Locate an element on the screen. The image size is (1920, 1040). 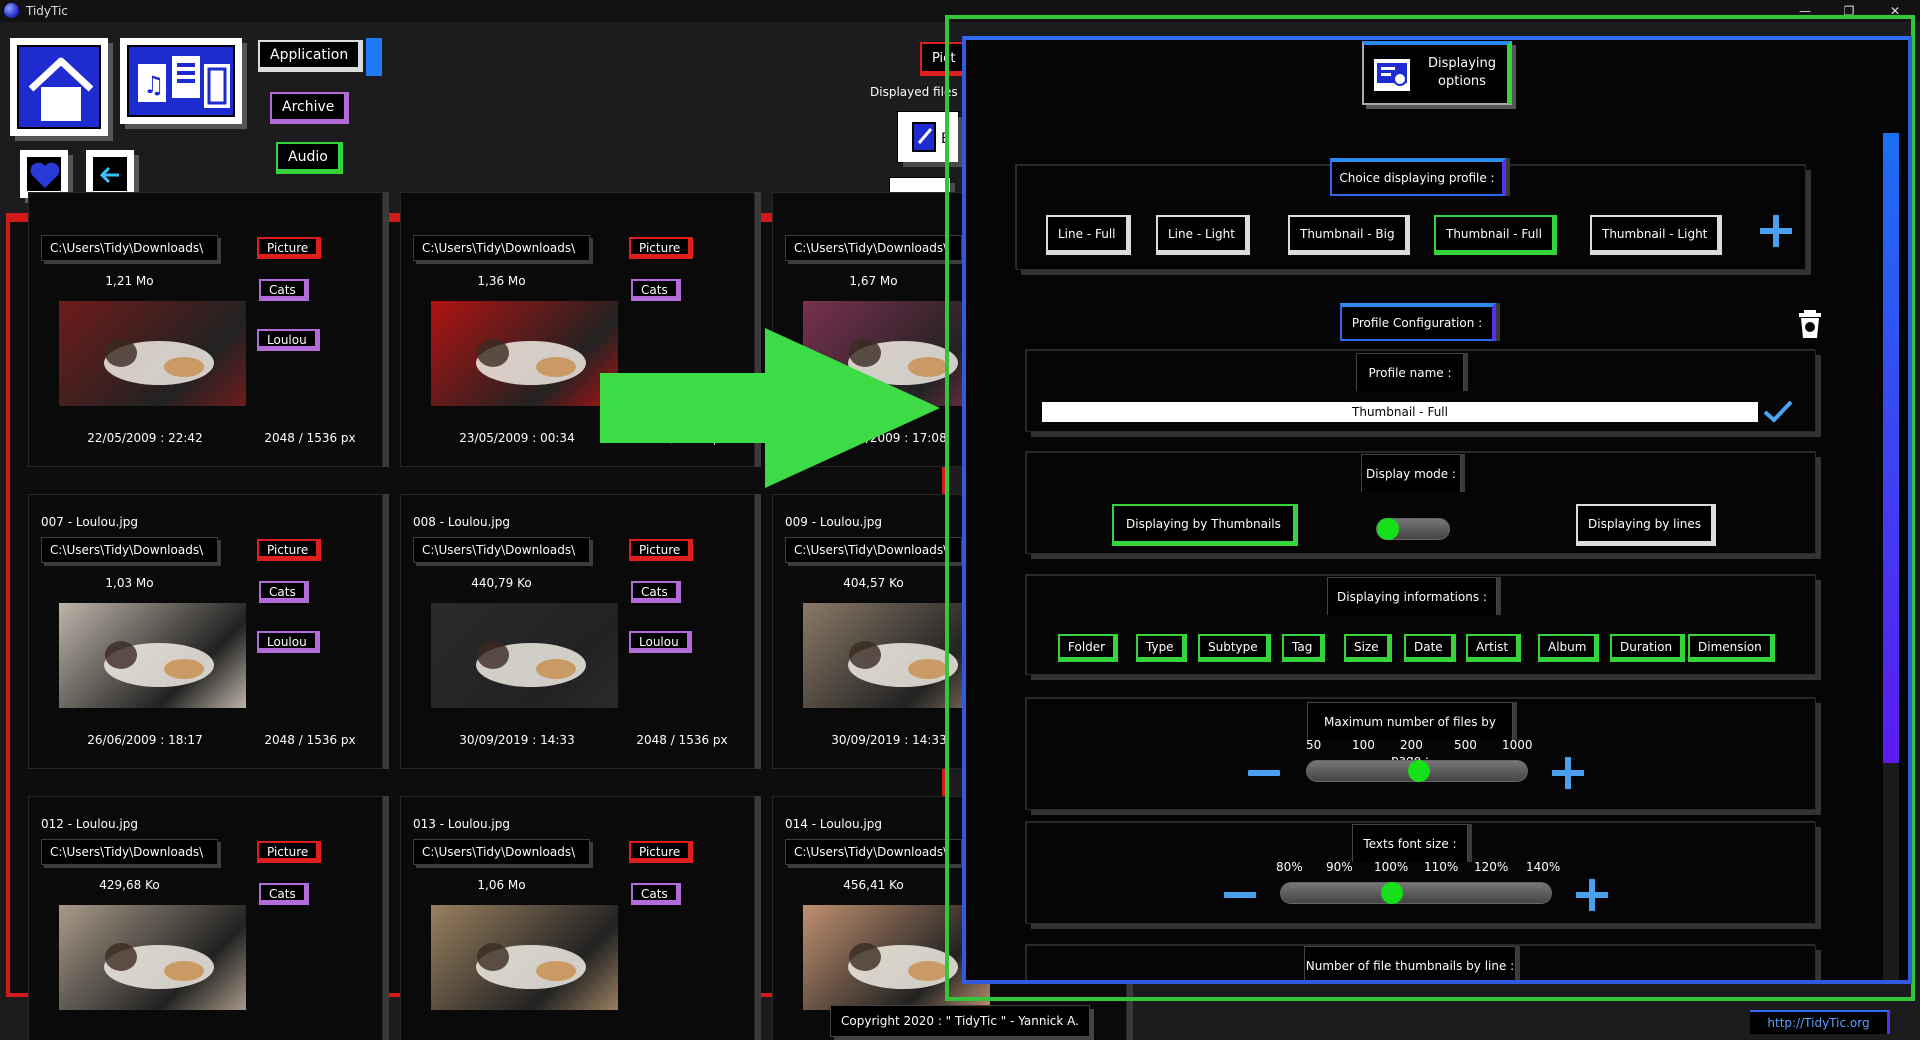
profile-option-3: Thumbnail - Full is located at coordinates (1495, 235).